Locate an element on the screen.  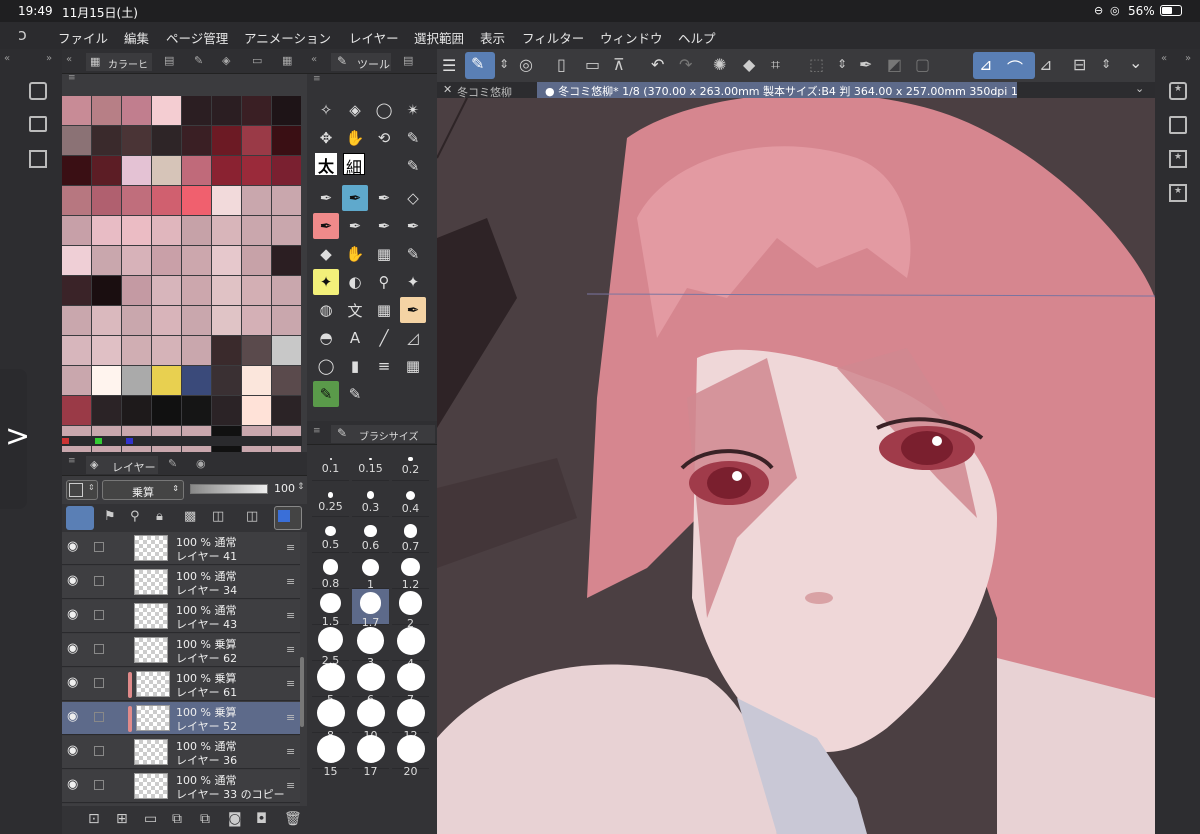
brush-size-option: 0.1 is located at coordinates (330, 463).